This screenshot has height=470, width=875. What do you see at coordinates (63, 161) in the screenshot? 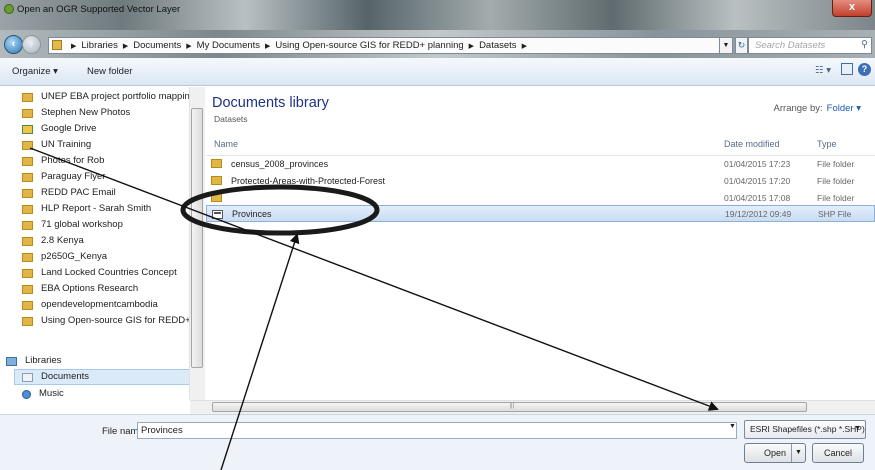
I see `nav-item: Photos for Rob` at bounding box center [63, 161].